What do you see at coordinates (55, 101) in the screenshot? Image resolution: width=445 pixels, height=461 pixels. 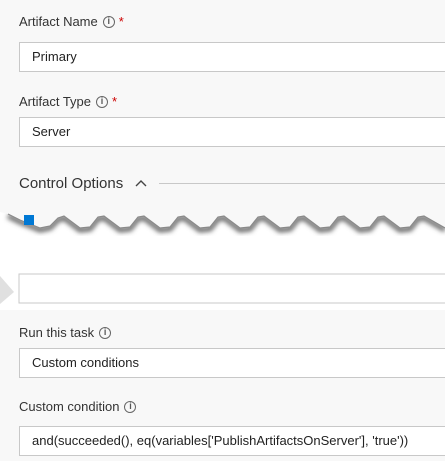 I see `artifact-type-label-text: Artifact Type` at bounding box center [55, 101].